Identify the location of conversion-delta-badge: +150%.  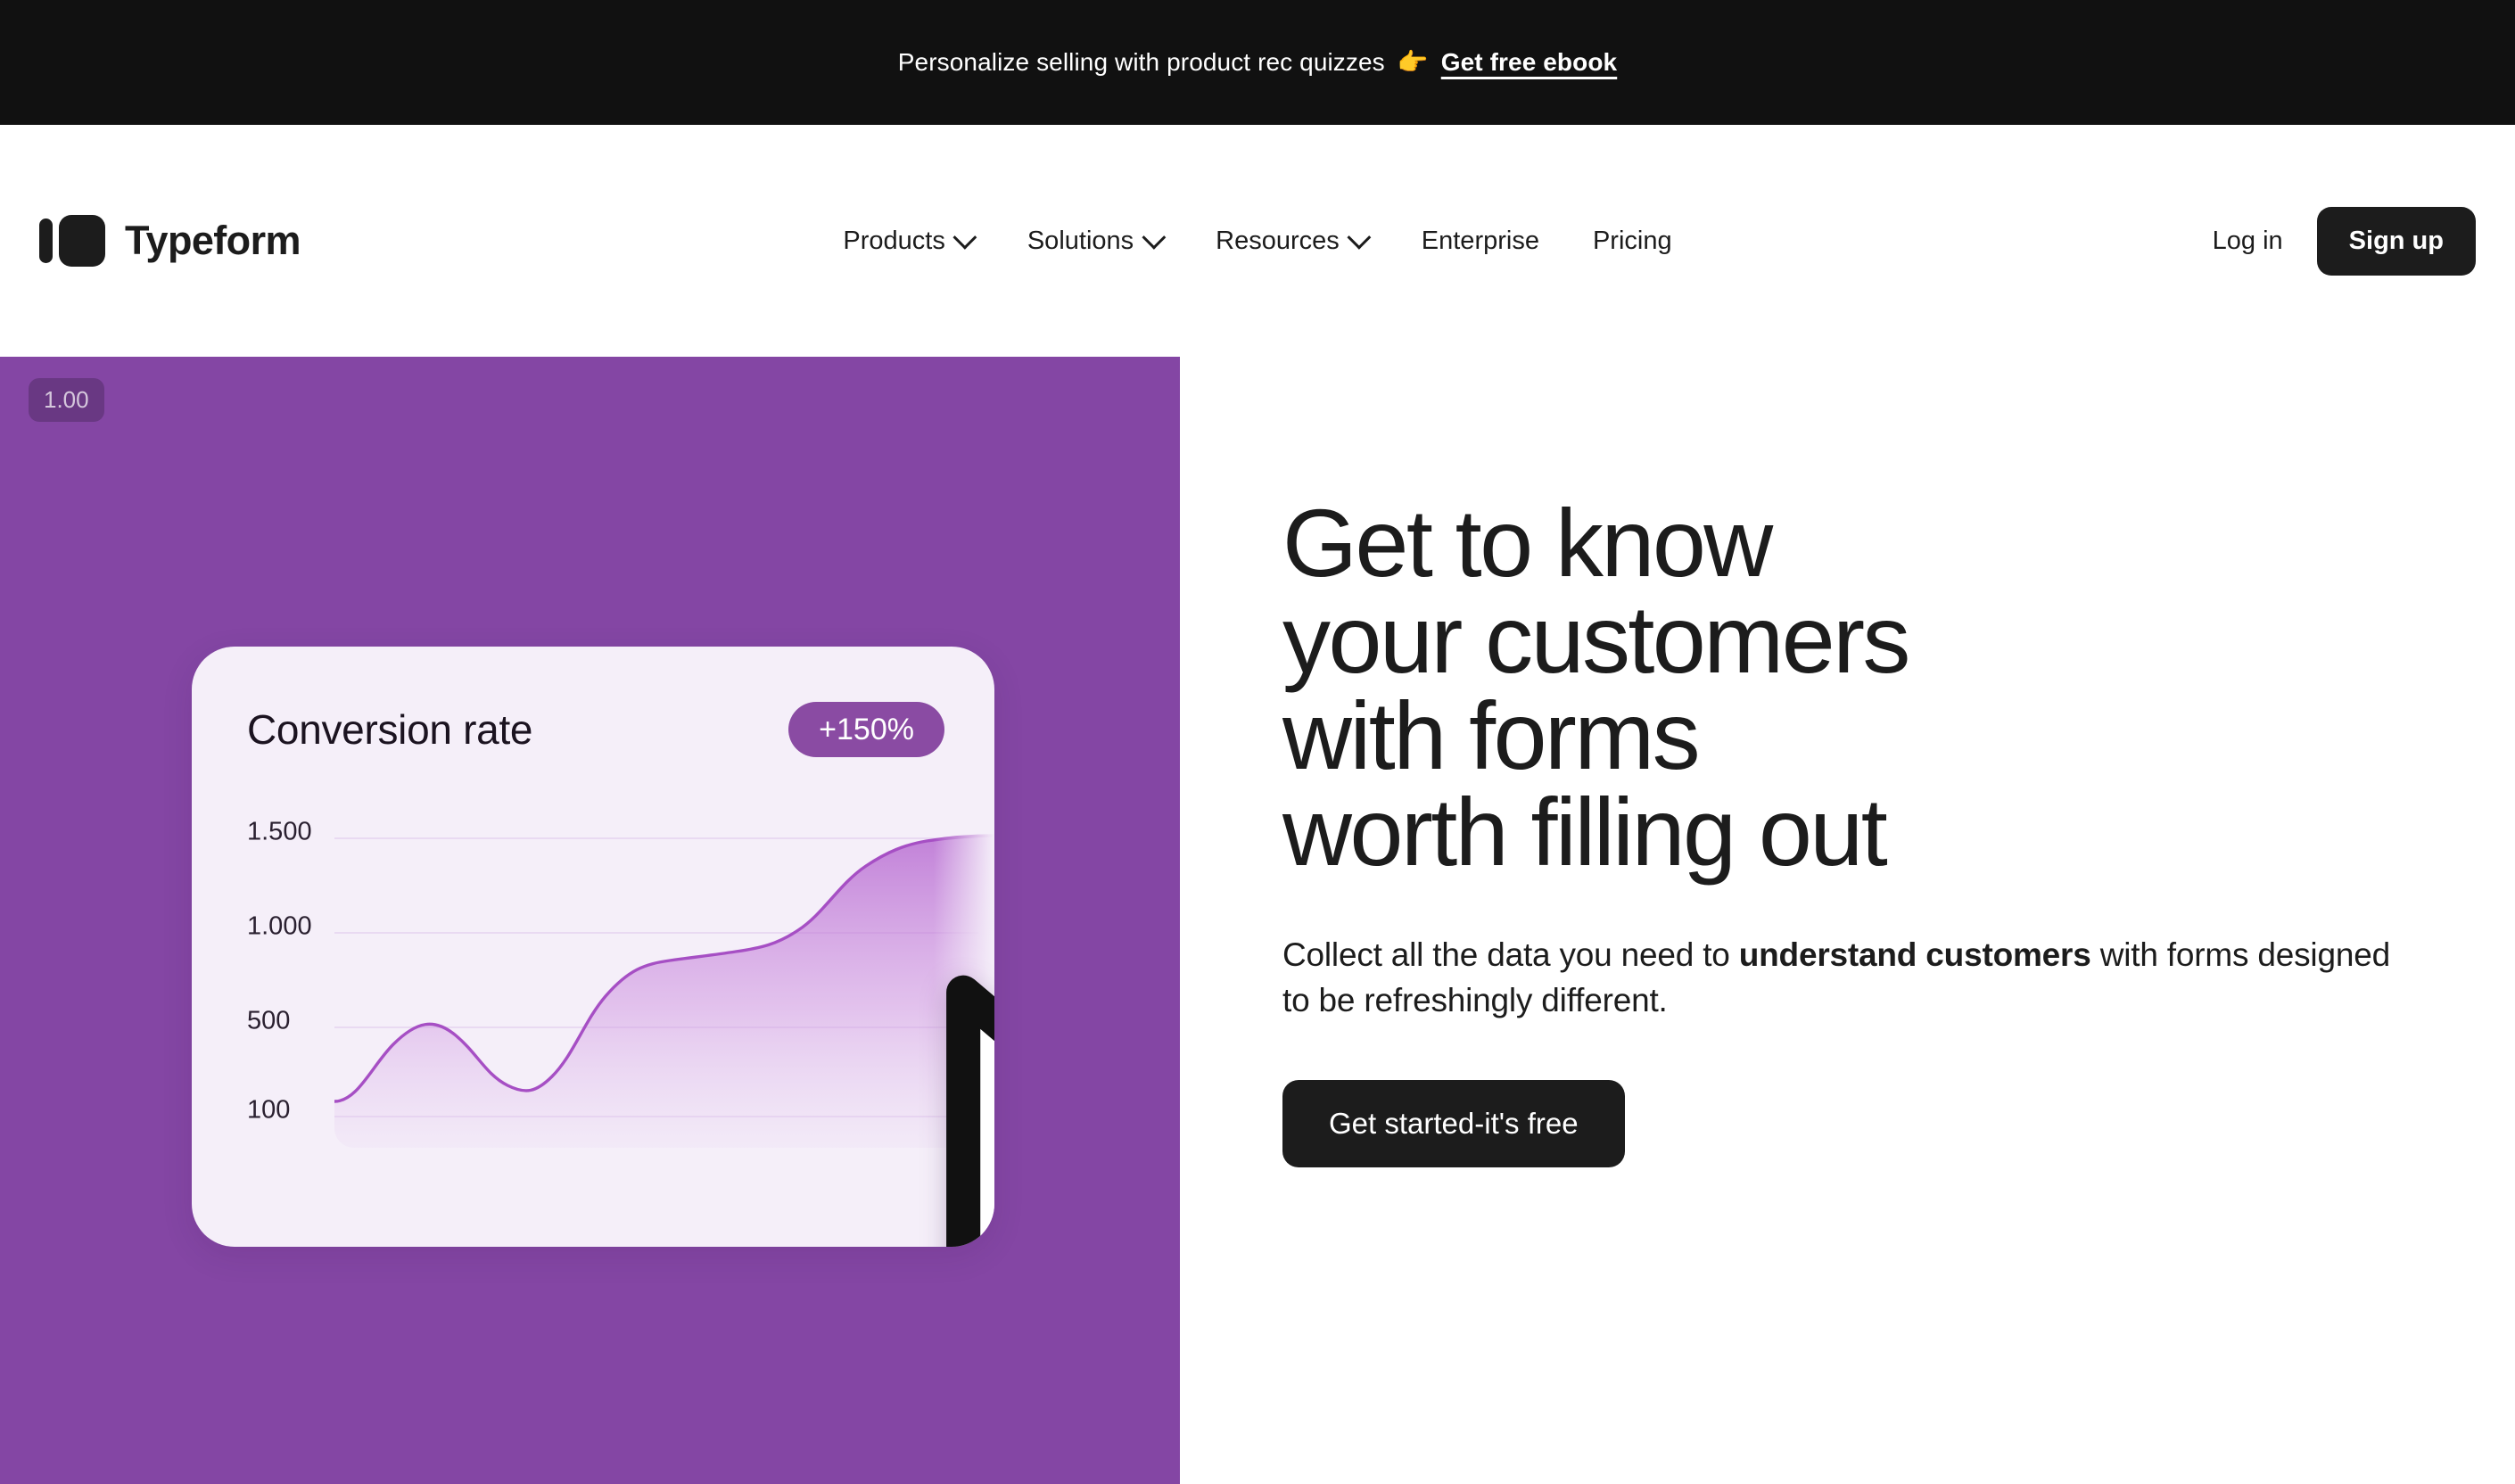
(866, 730).